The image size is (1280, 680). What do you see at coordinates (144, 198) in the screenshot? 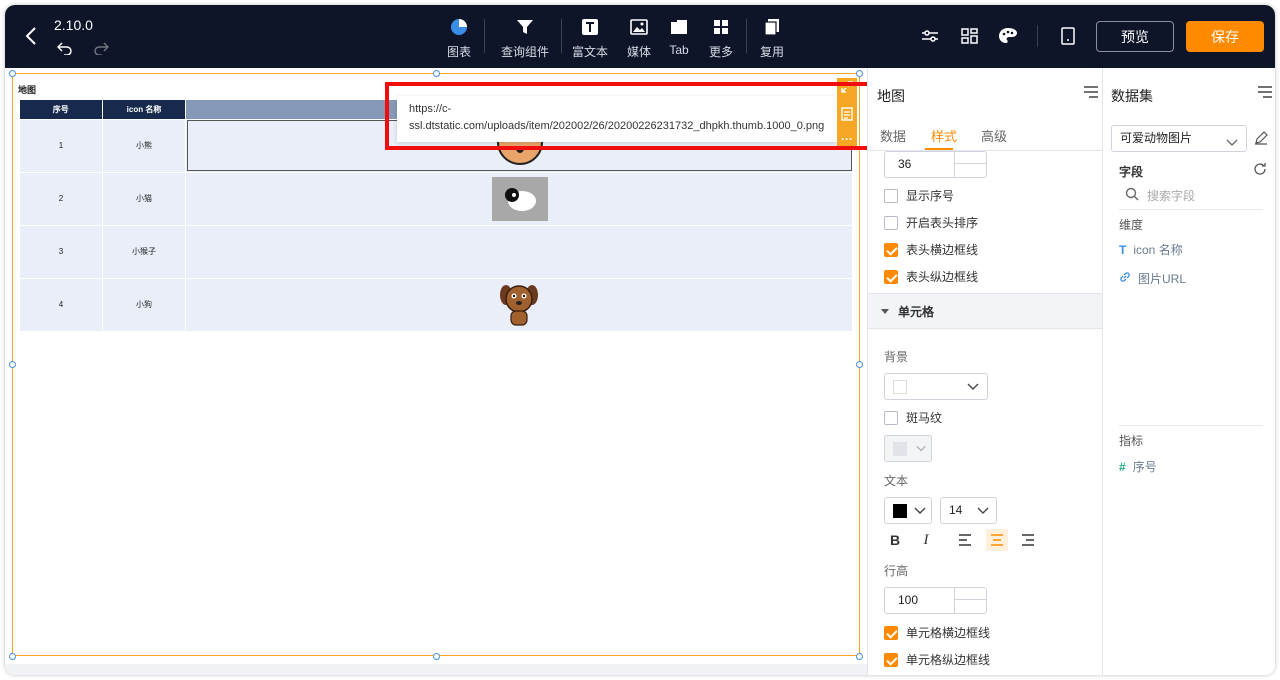
I see `cell-name: 小猫` at bounding box center [144, 198].